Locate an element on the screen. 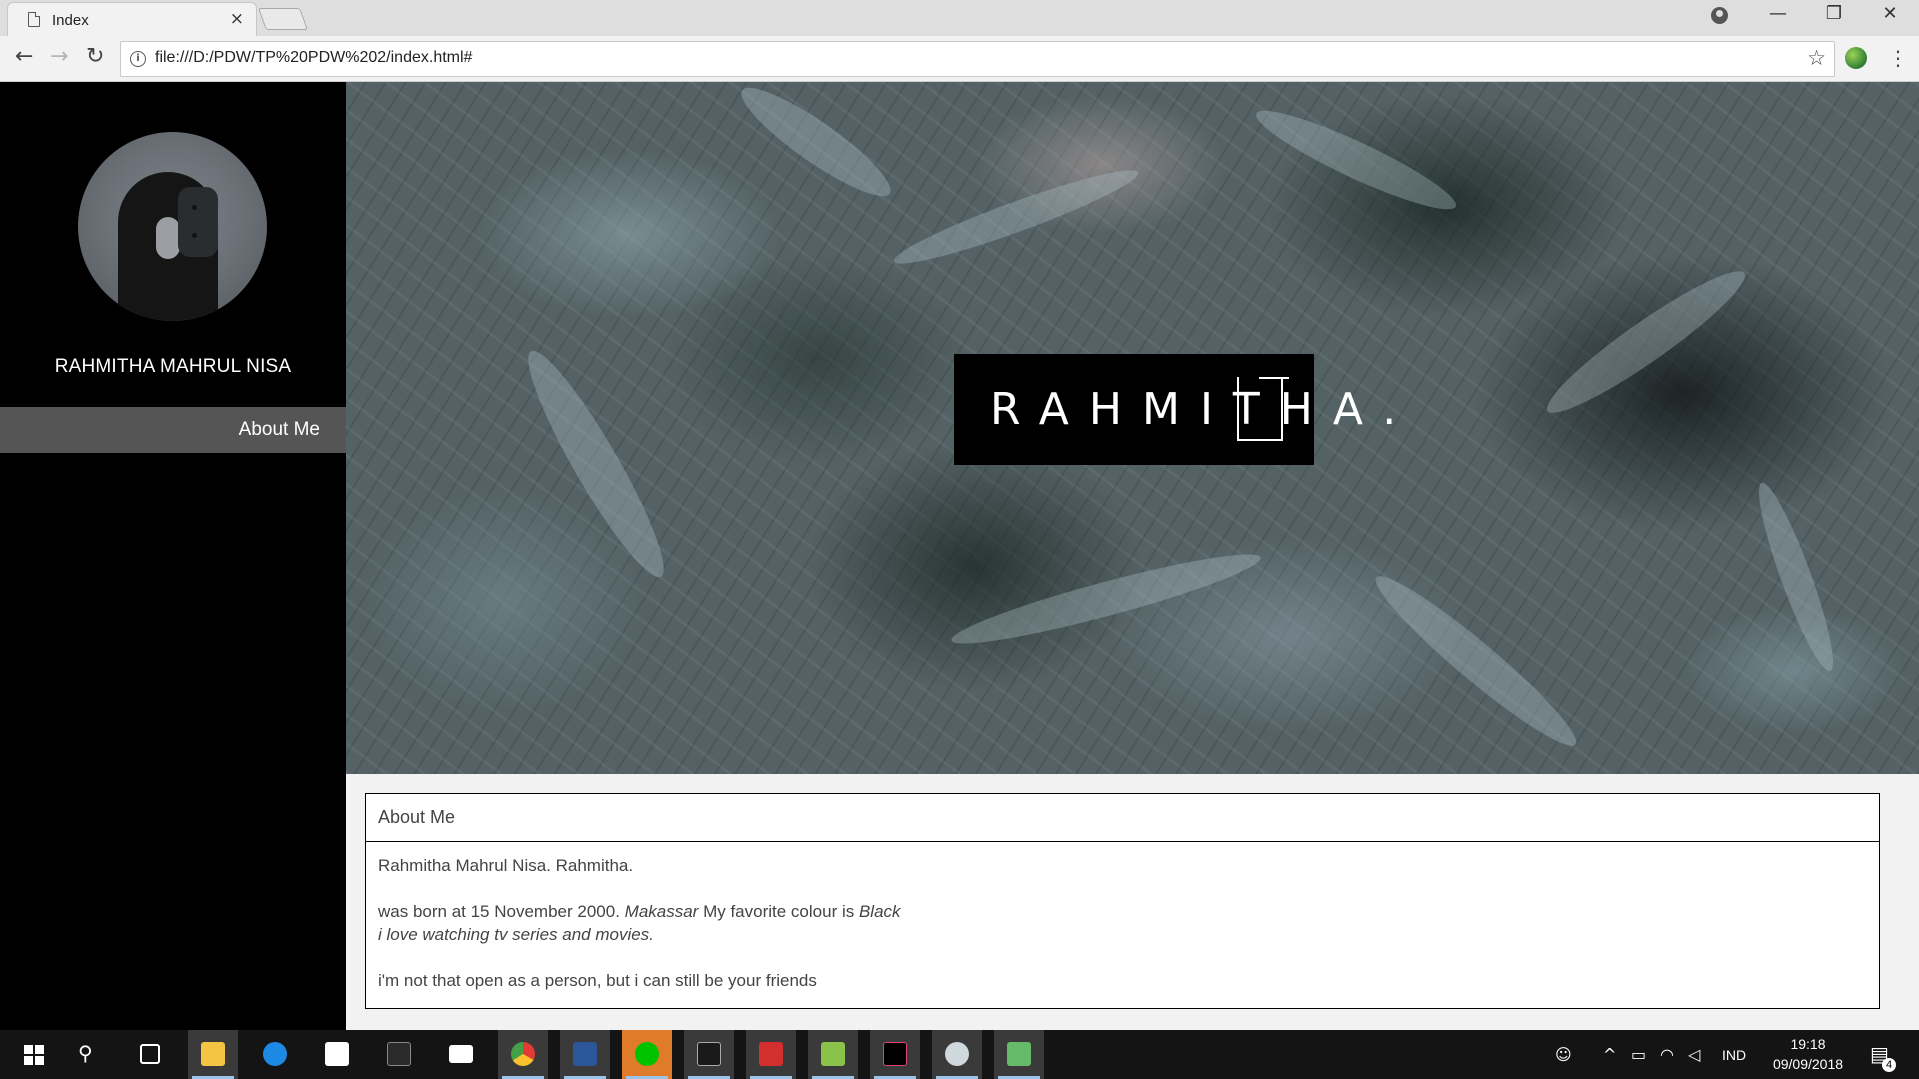 The height and width of the screenshot is (1079, 1919). taskbar-mail is located at coordinates (461, 1054).